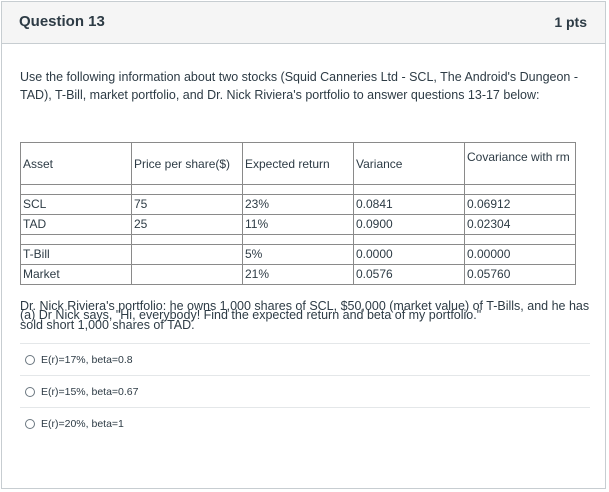 The width and height of the screenshot is (609, 492). I want to click on answer-option: E(r)=15%, beta=0.67, so click(305, 391).